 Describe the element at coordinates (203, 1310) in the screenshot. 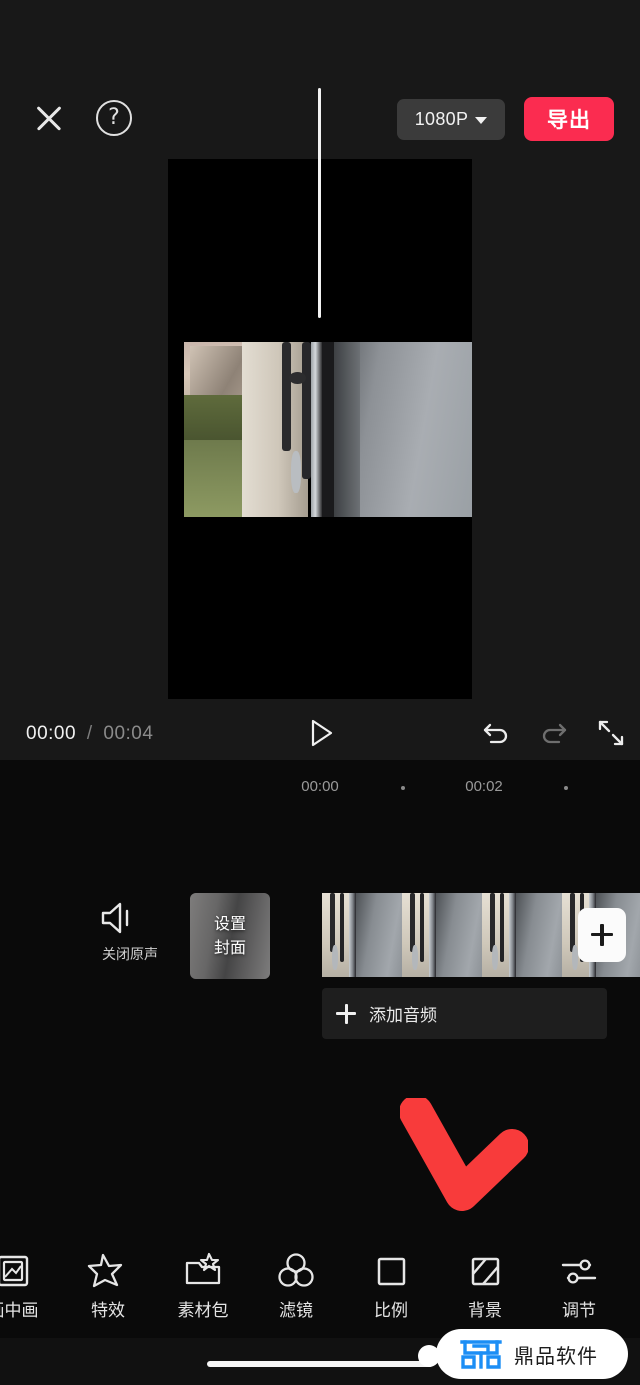

I see `toolbar-label: 素材包` at that location.